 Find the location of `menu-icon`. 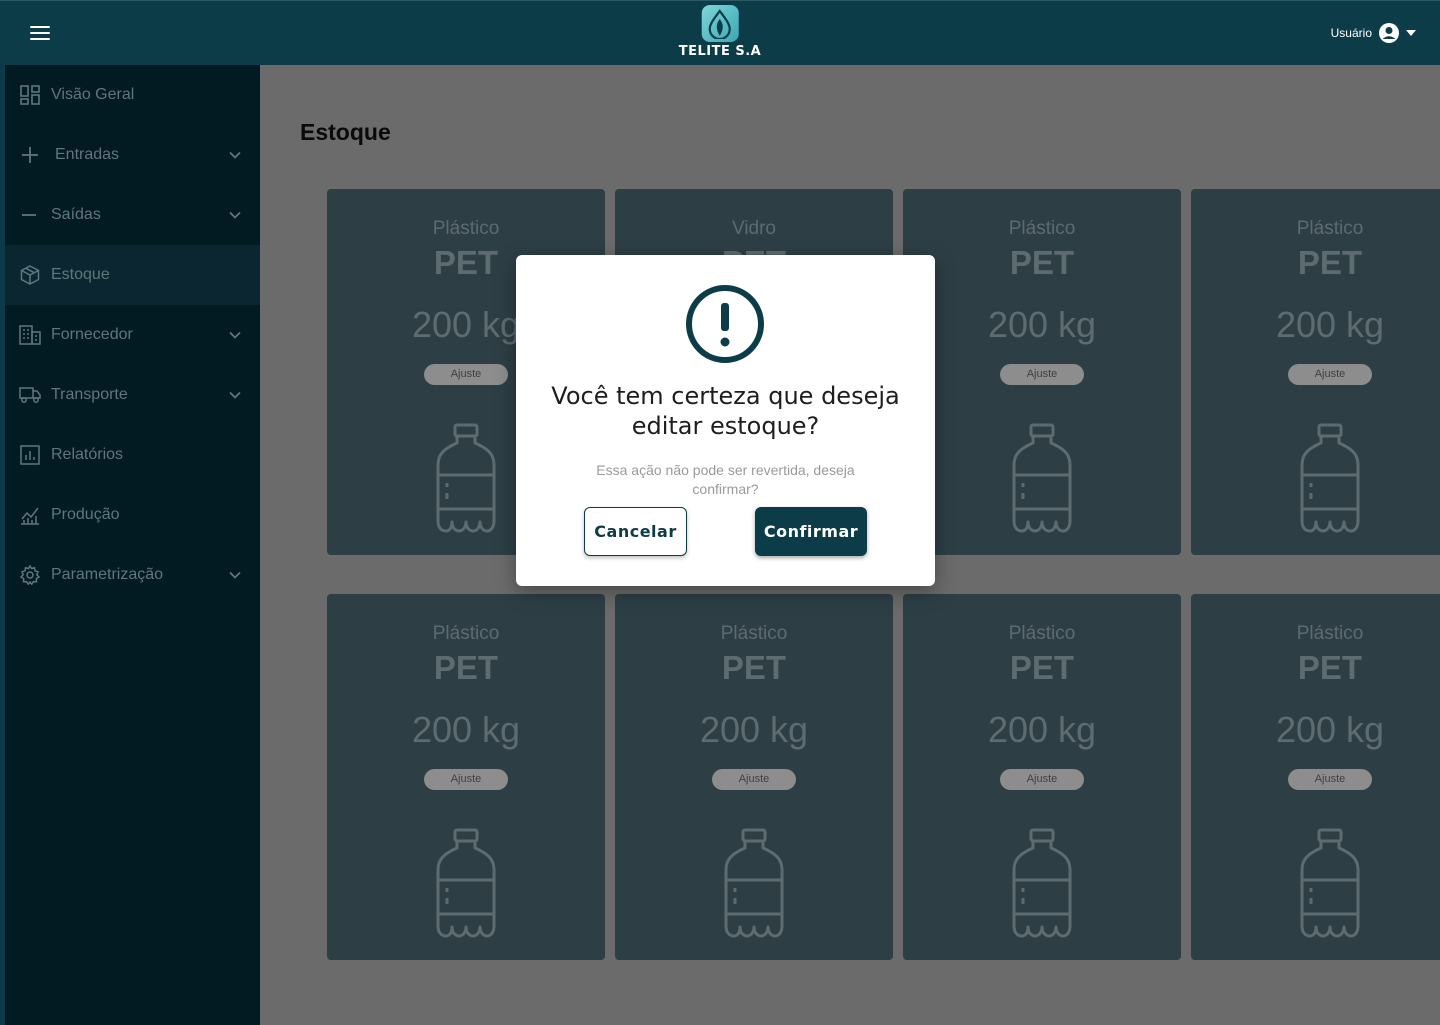

menu-icon is located at coordinates (40, 33).